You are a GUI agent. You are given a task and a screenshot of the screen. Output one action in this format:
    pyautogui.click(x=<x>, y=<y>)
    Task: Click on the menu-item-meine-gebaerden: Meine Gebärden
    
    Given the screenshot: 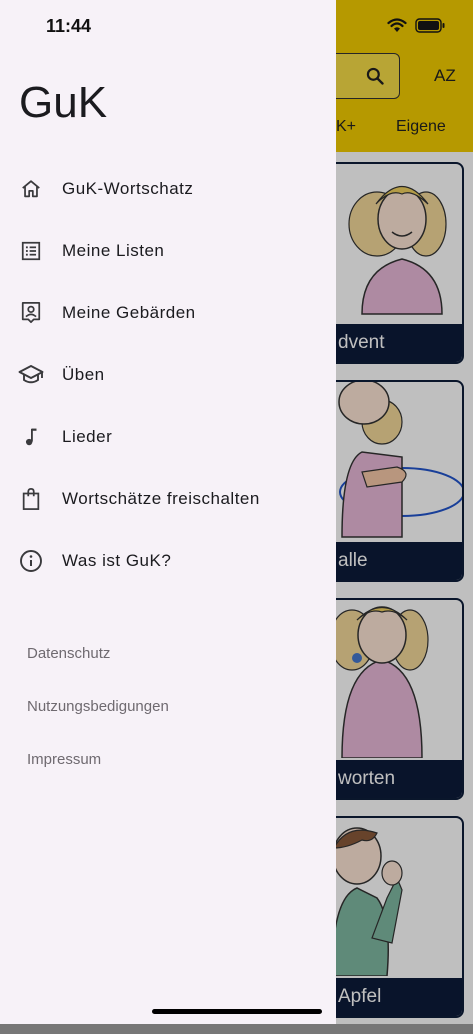 What is the action you would take?
    pyautogui.click(x=168, y=313)
    